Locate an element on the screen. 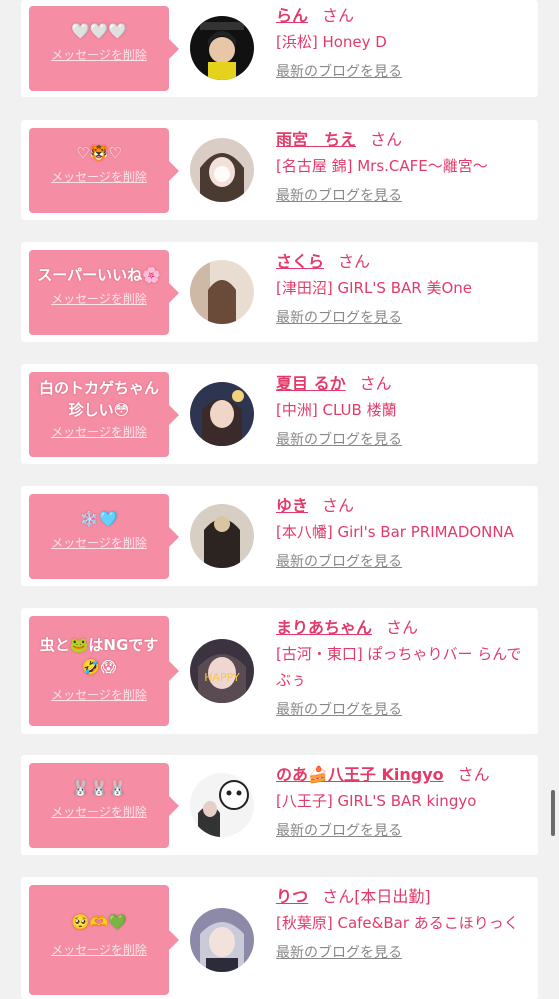 The height and width of the screenshot is (999, 559). message-text: 虫と🐸はNGです 🤣😱 is located at coordinates (99, 656).